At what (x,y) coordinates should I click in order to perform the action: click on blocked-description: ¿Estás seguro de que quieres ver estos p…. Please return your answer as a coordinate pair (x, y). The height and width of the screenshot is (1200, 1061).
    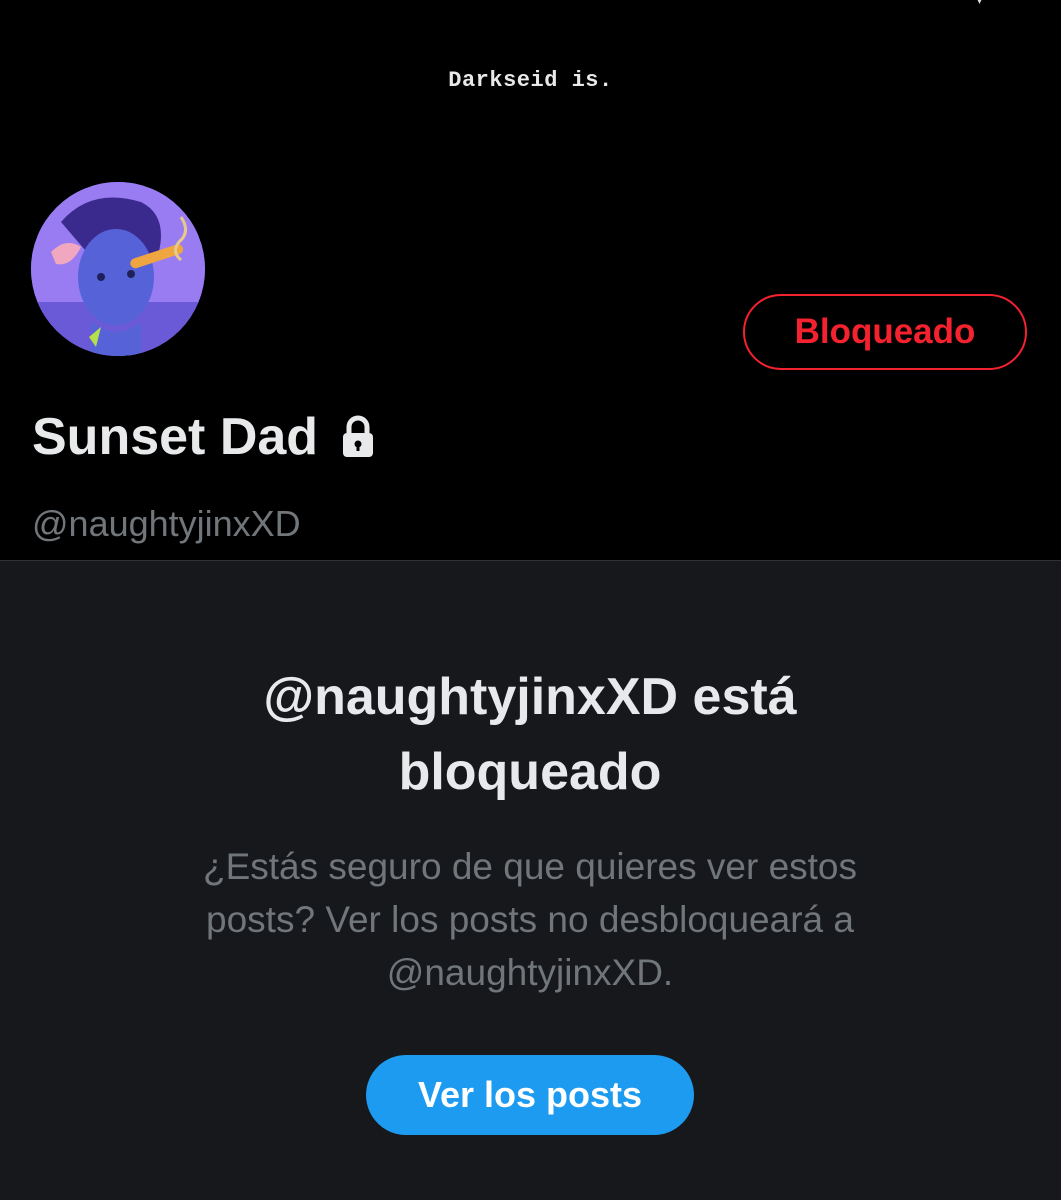
    Looking at the image, I should click on (530, 919).